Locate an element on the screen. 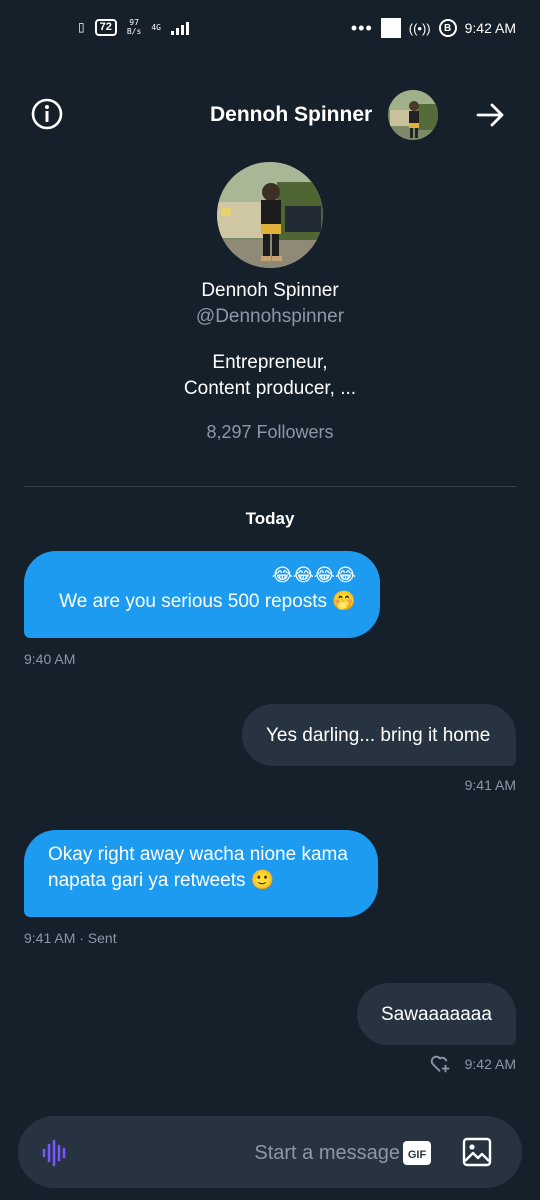 This screenshot has width=540, height=1200. status-left: ▯ 72 97 B/s 4G is located at coordinates (133, 27).